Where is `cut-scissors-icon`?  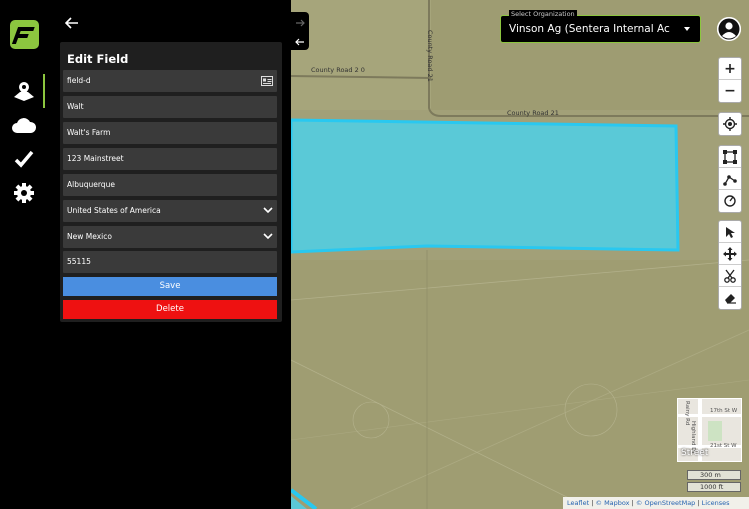
cut-scissors-icon is located at coordinates (730, 276).